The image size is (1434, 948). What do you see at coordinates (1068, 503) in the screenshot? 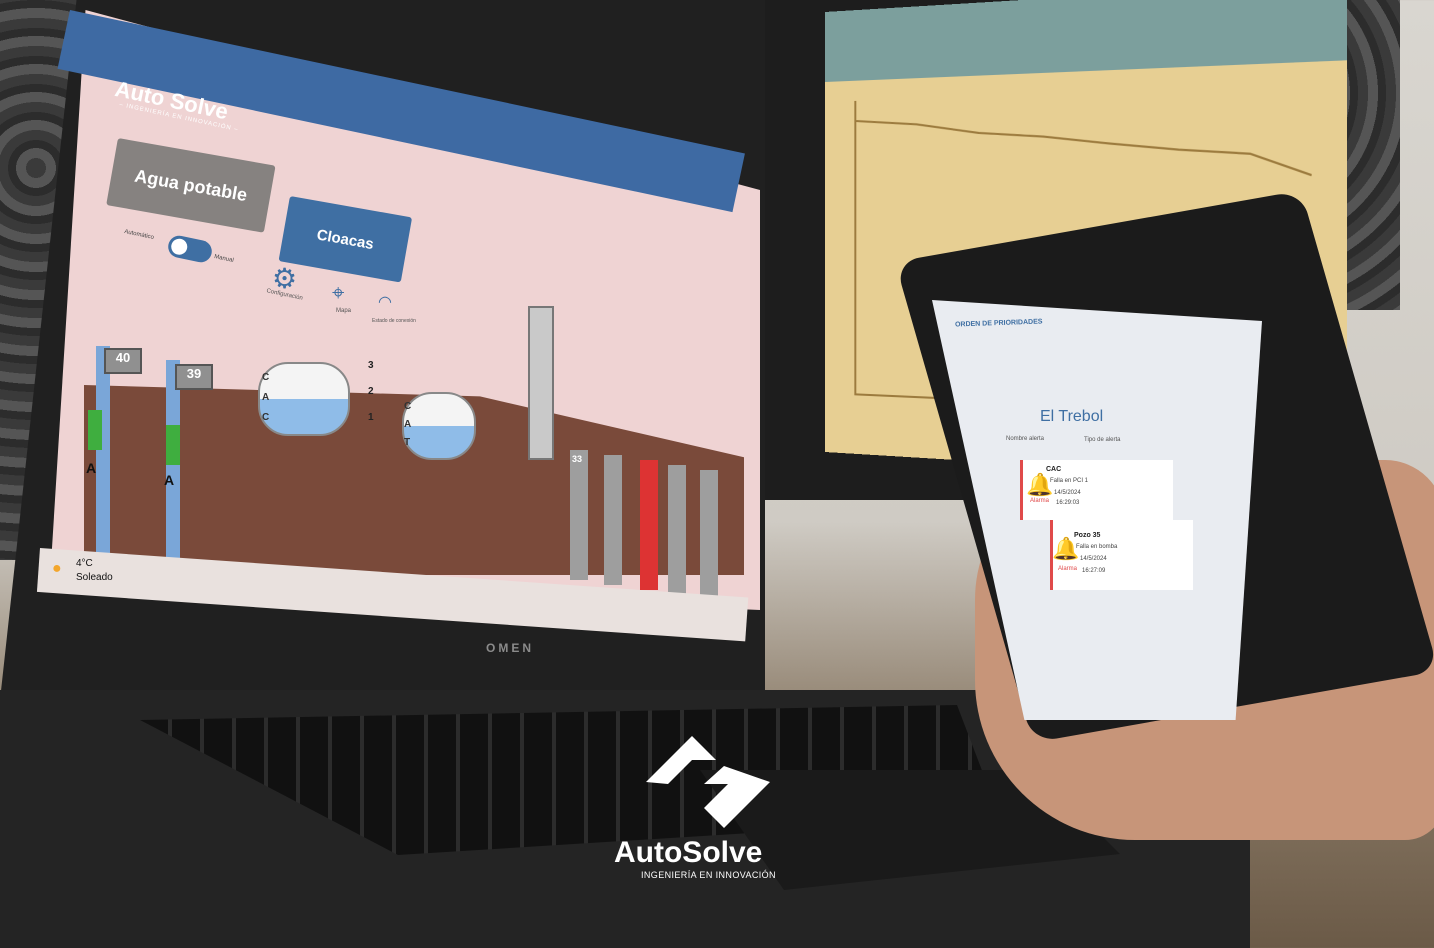
I see `alert-time: 16:29:03` at bounding box center [1068, 503].